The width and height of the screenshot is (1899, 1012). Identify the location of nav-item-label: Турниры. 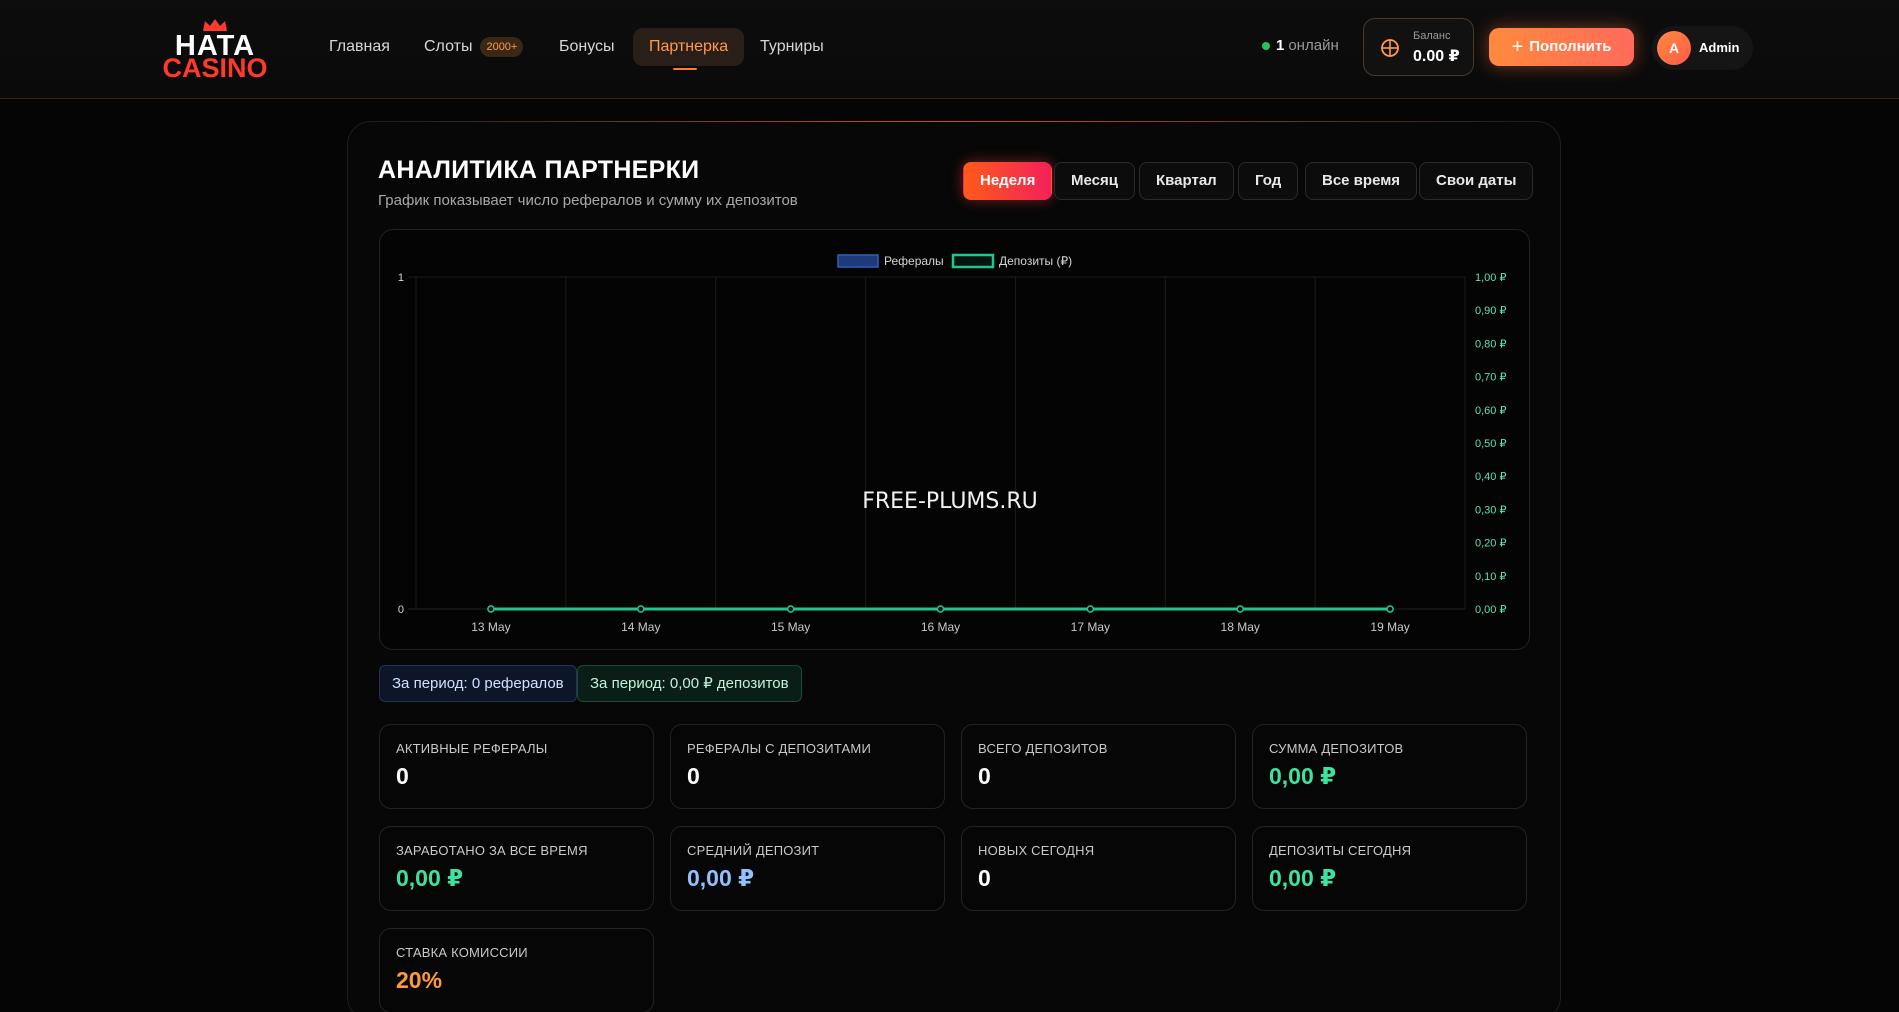
(792, 46).